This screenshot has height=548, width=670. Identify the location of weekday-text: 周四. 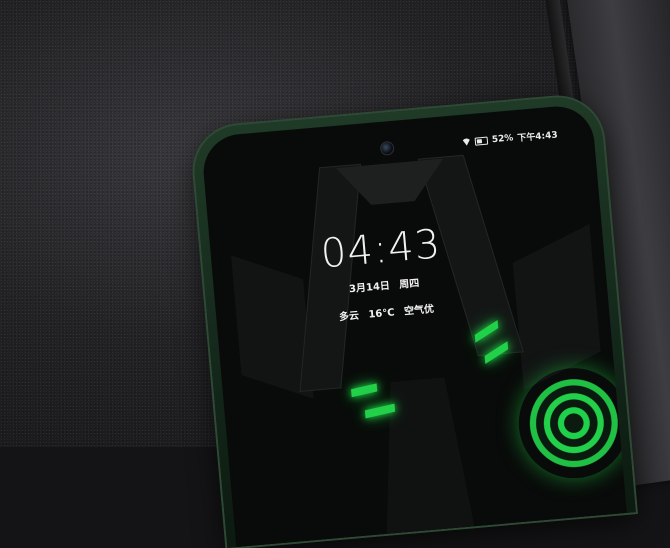
(409, 284).